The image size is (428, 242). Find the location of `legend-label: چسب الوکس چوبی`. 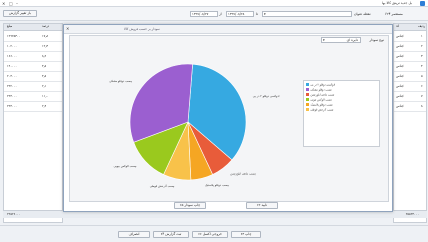

legend-label: چسب الوکس چوبی is located at coordinates (321, 100).